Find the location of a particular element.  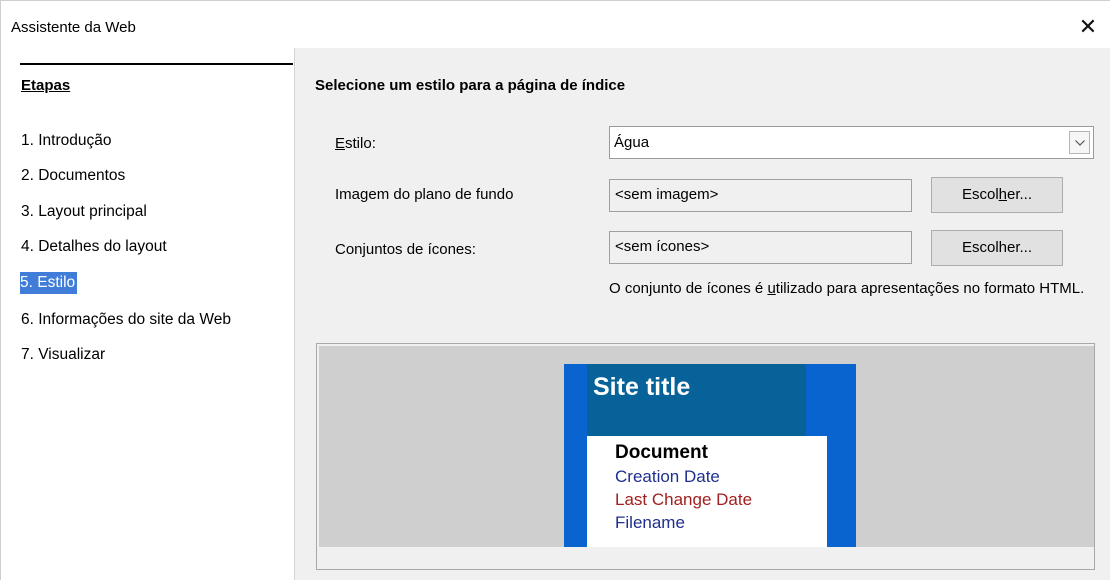

close-button: ✕ is located at coordinates (1087, 27).